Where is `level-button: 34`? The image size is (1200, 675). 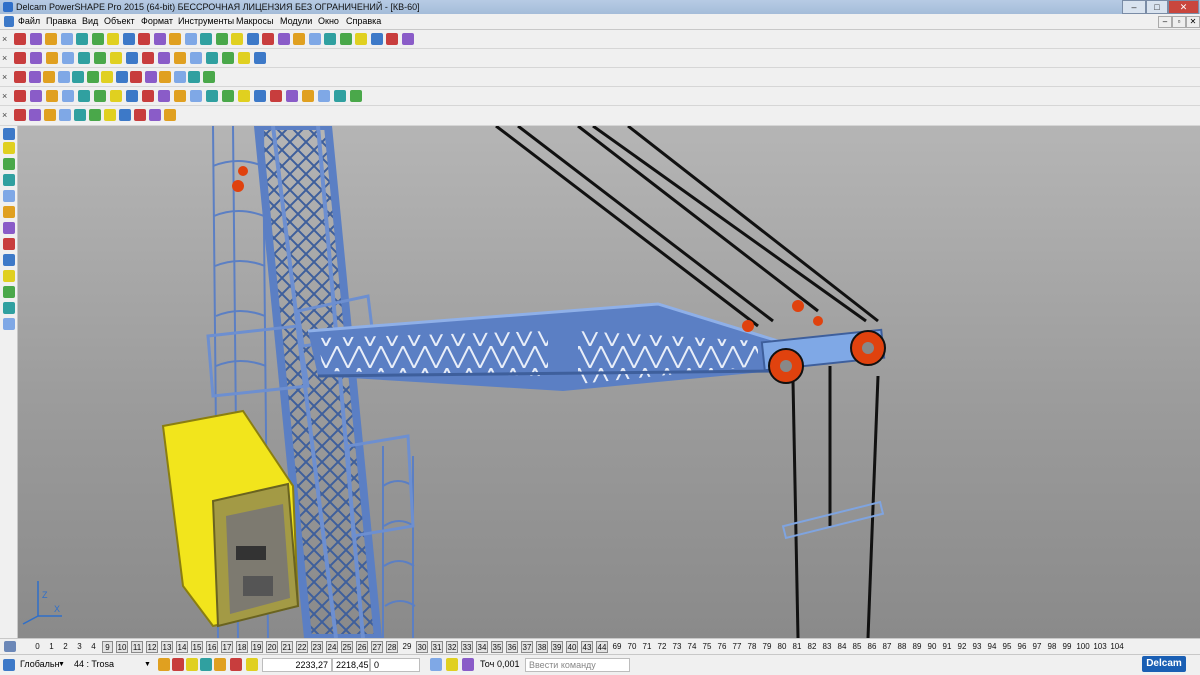 level-button: 34 is located at coordinates (482, 647).